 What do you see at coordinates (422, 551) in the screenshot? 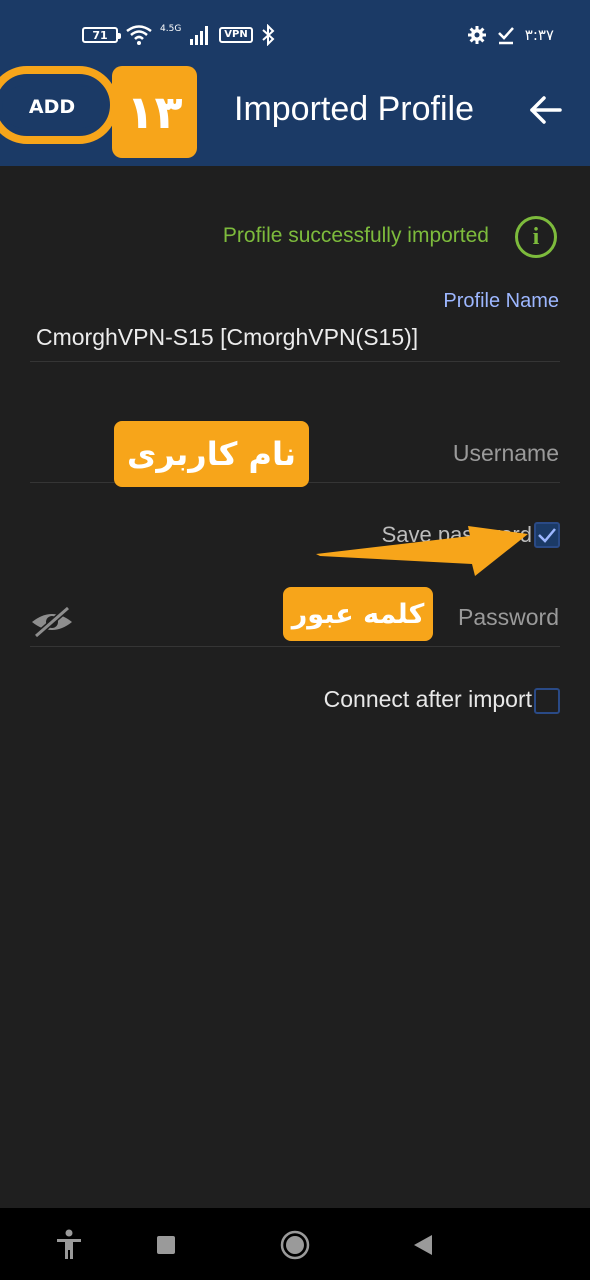
I see `arrow-annotation-icon` at bounding box center [422, 551].